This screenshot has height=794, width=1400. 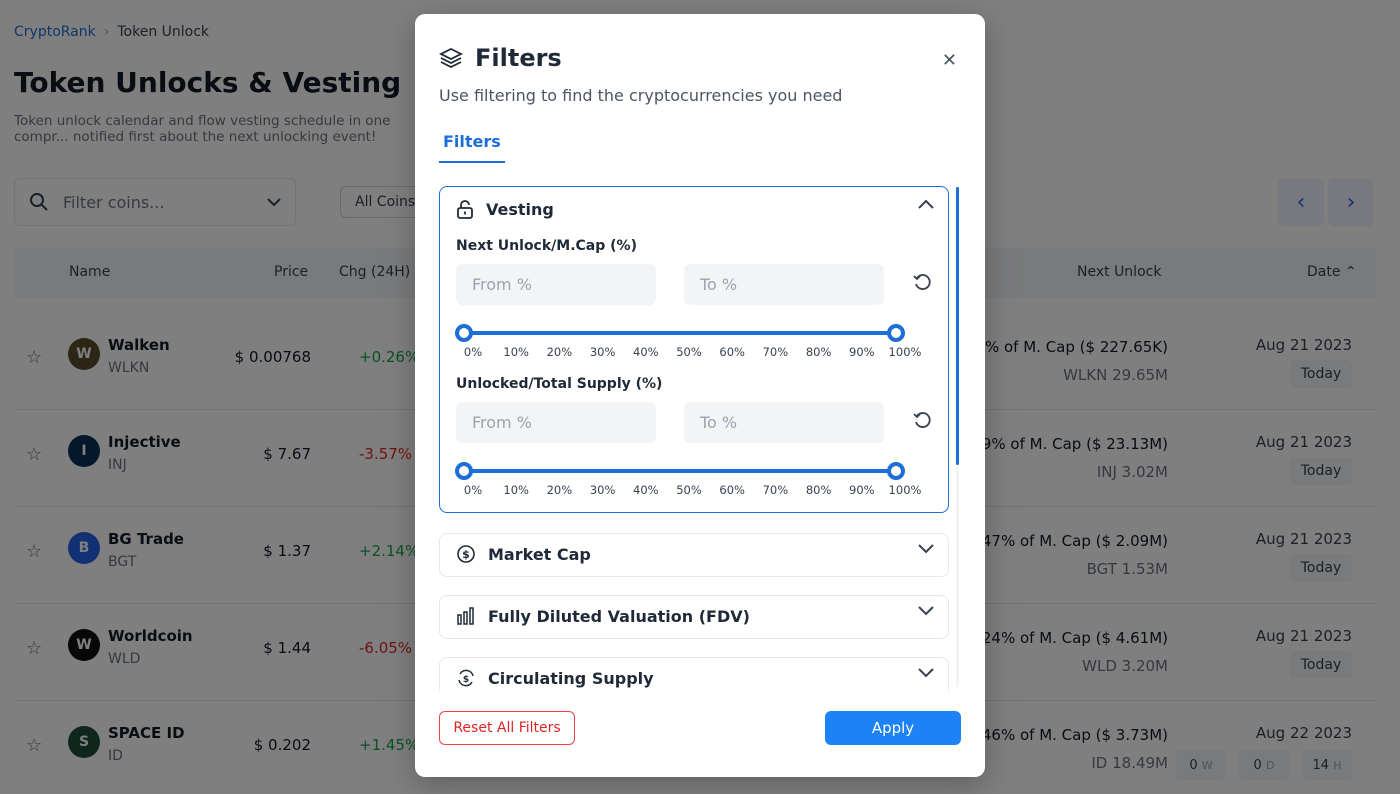 I want to click on market-cap-header: $ Market Cap, so click(x=523, y=554).